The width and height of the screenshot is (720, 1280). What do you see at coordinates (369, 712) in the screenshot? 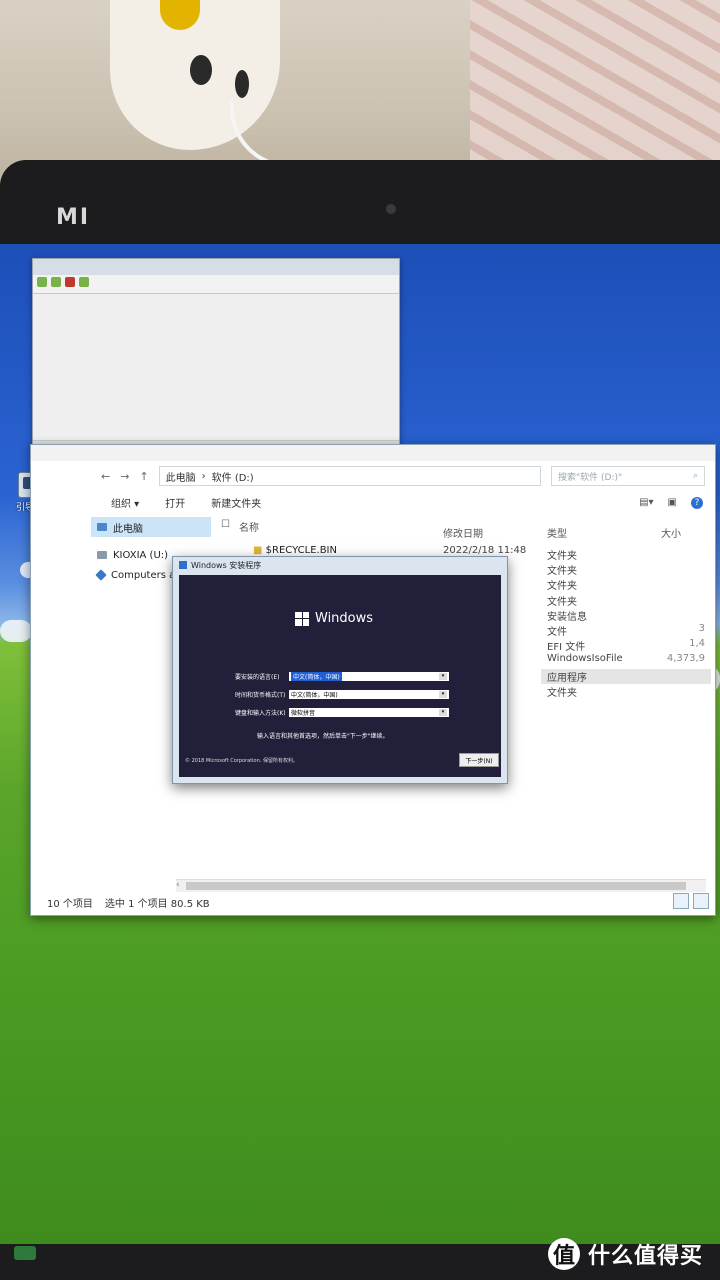
I see `keyboard-select: 微软拼音 ▾` at bounding box center [369, 712].